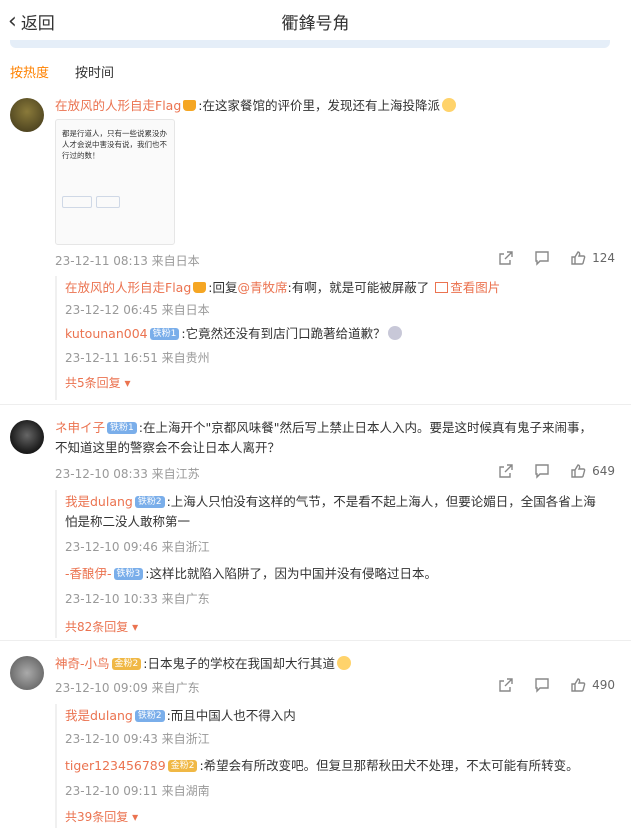 This screenshot has width=631, height=832. What do you see at coordinates (137, 358) in the screenshot?
I see `reply-meta: 23-12-11 16:51 来自贵州` at bounding box center [137, 358].